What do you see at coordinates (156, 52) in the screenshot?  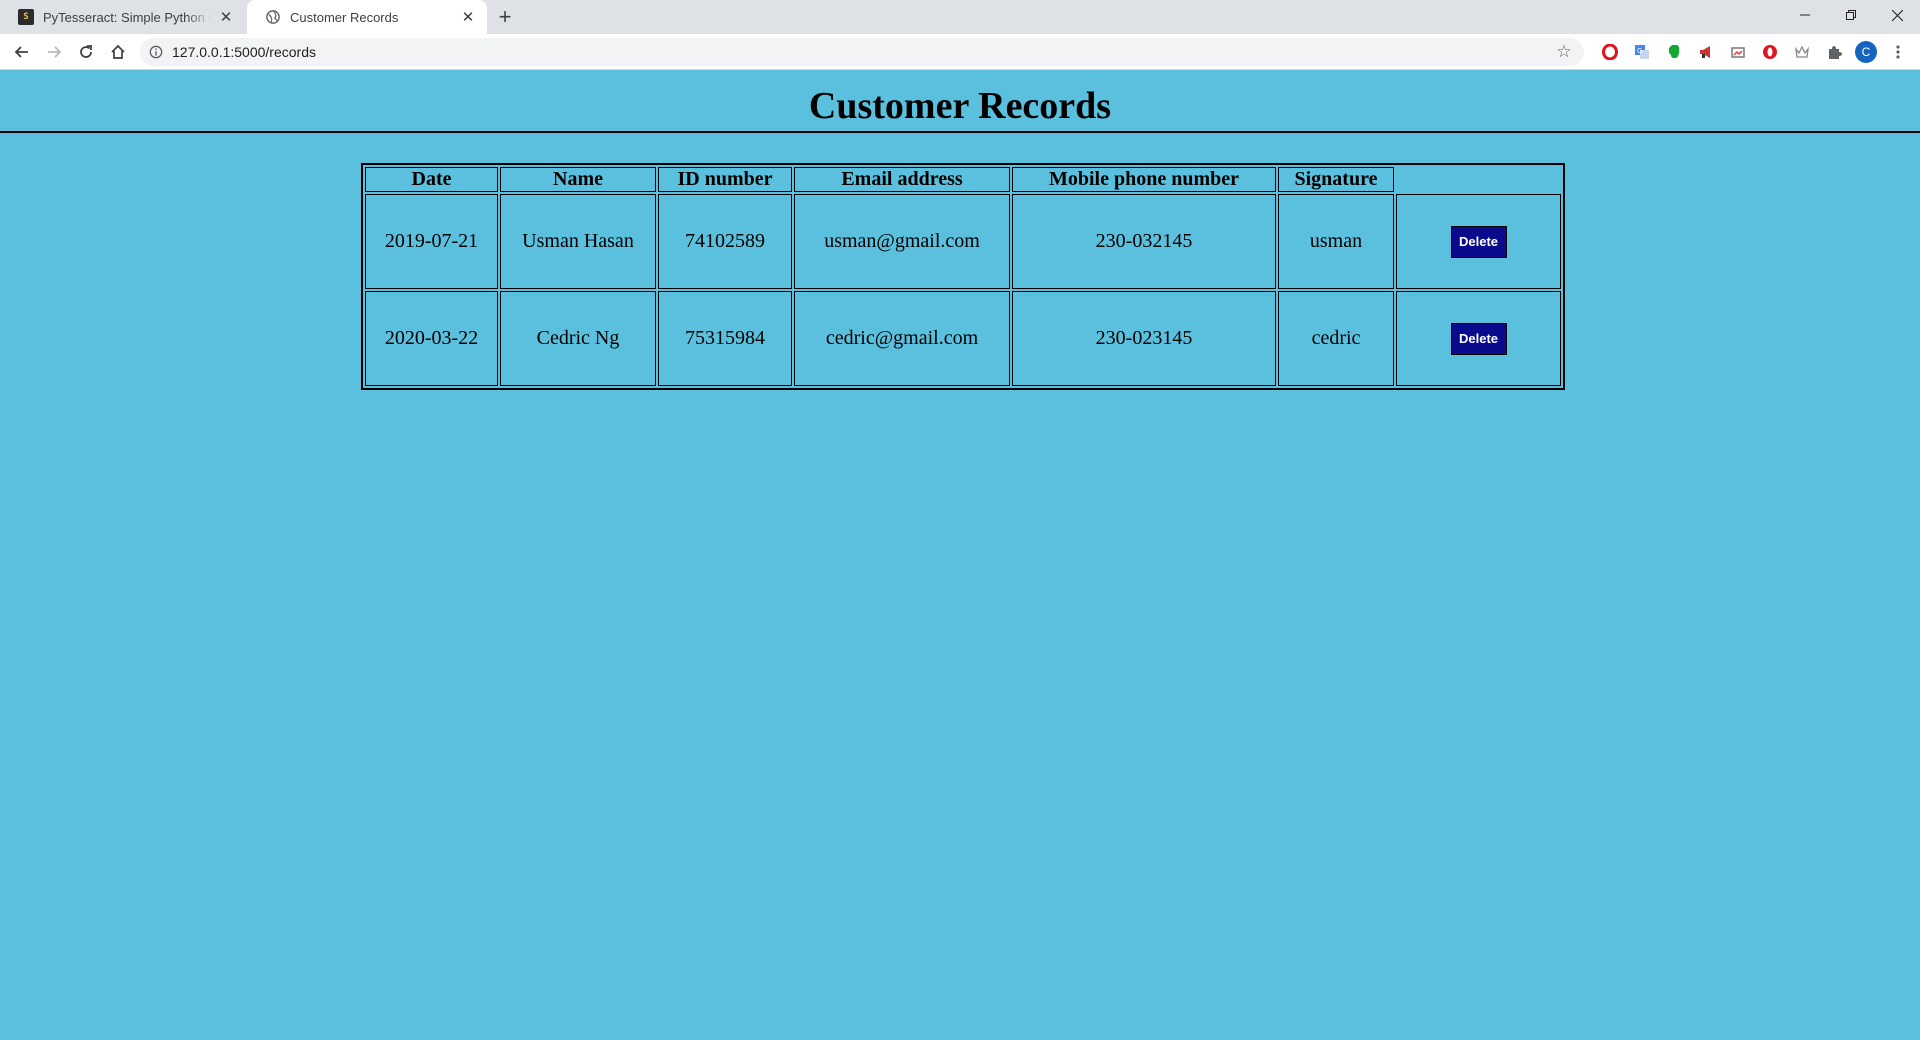 I see `info-icon` at bounding box center [156, 52].